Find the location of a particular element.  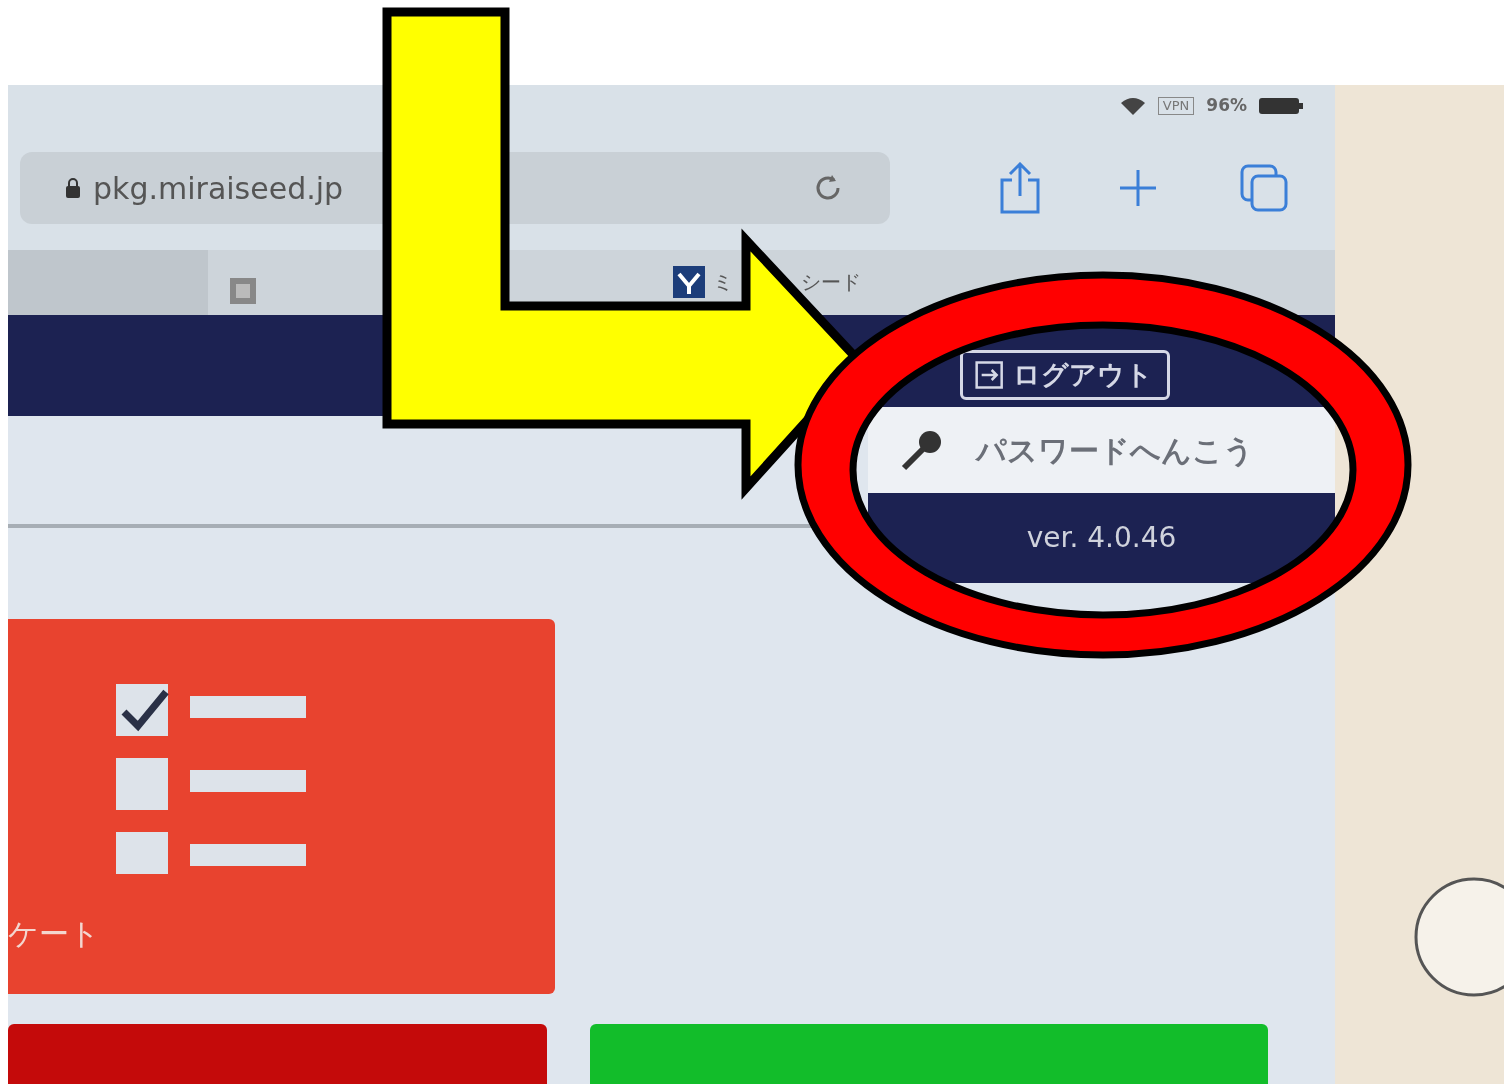

version-label: ver. 4.0.46 is located at coordinates (1101, 538).